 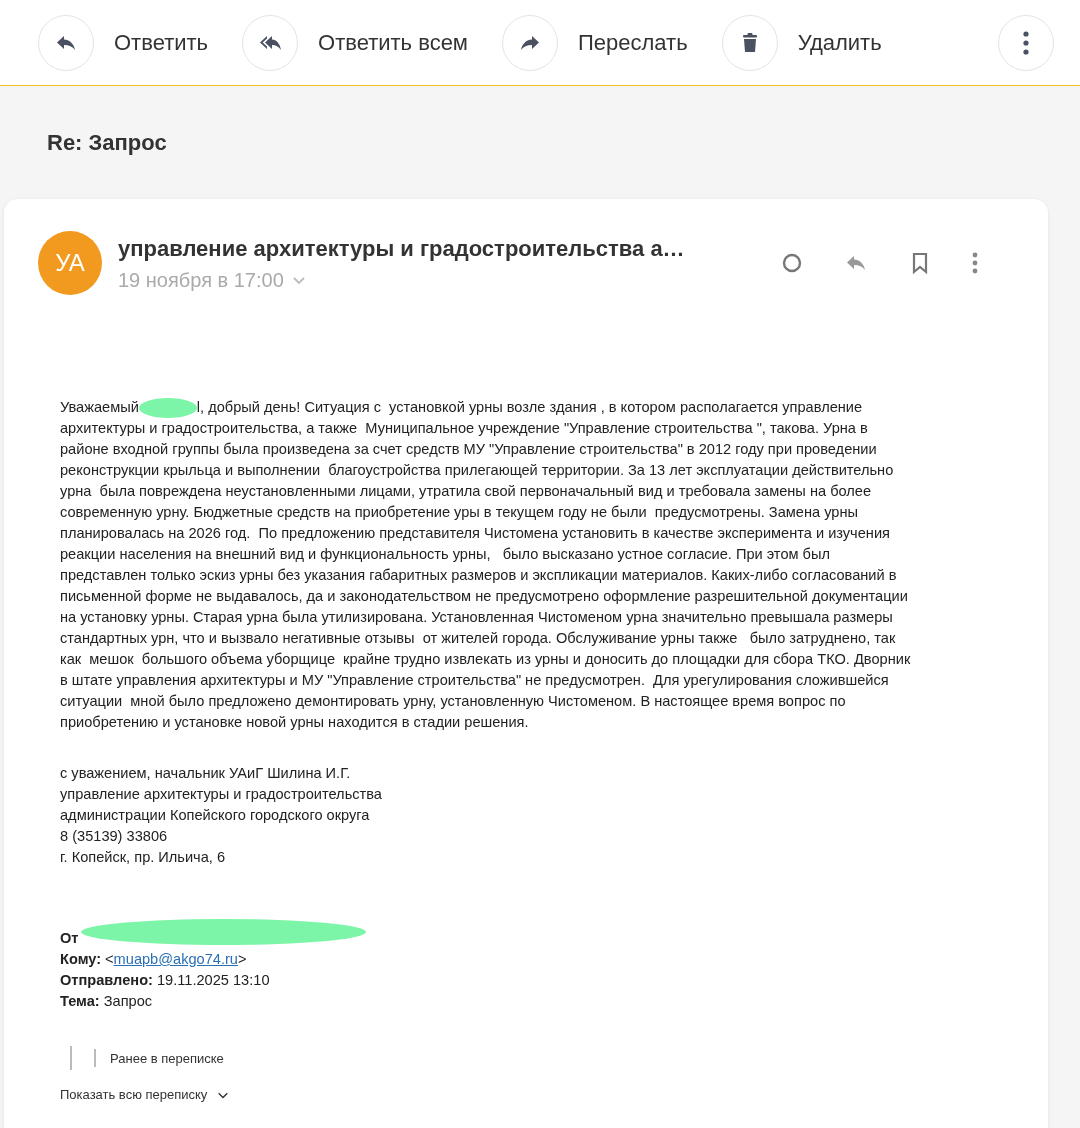 I want to click on greeting-text: Уважаемый, so click(x=99, y=407).